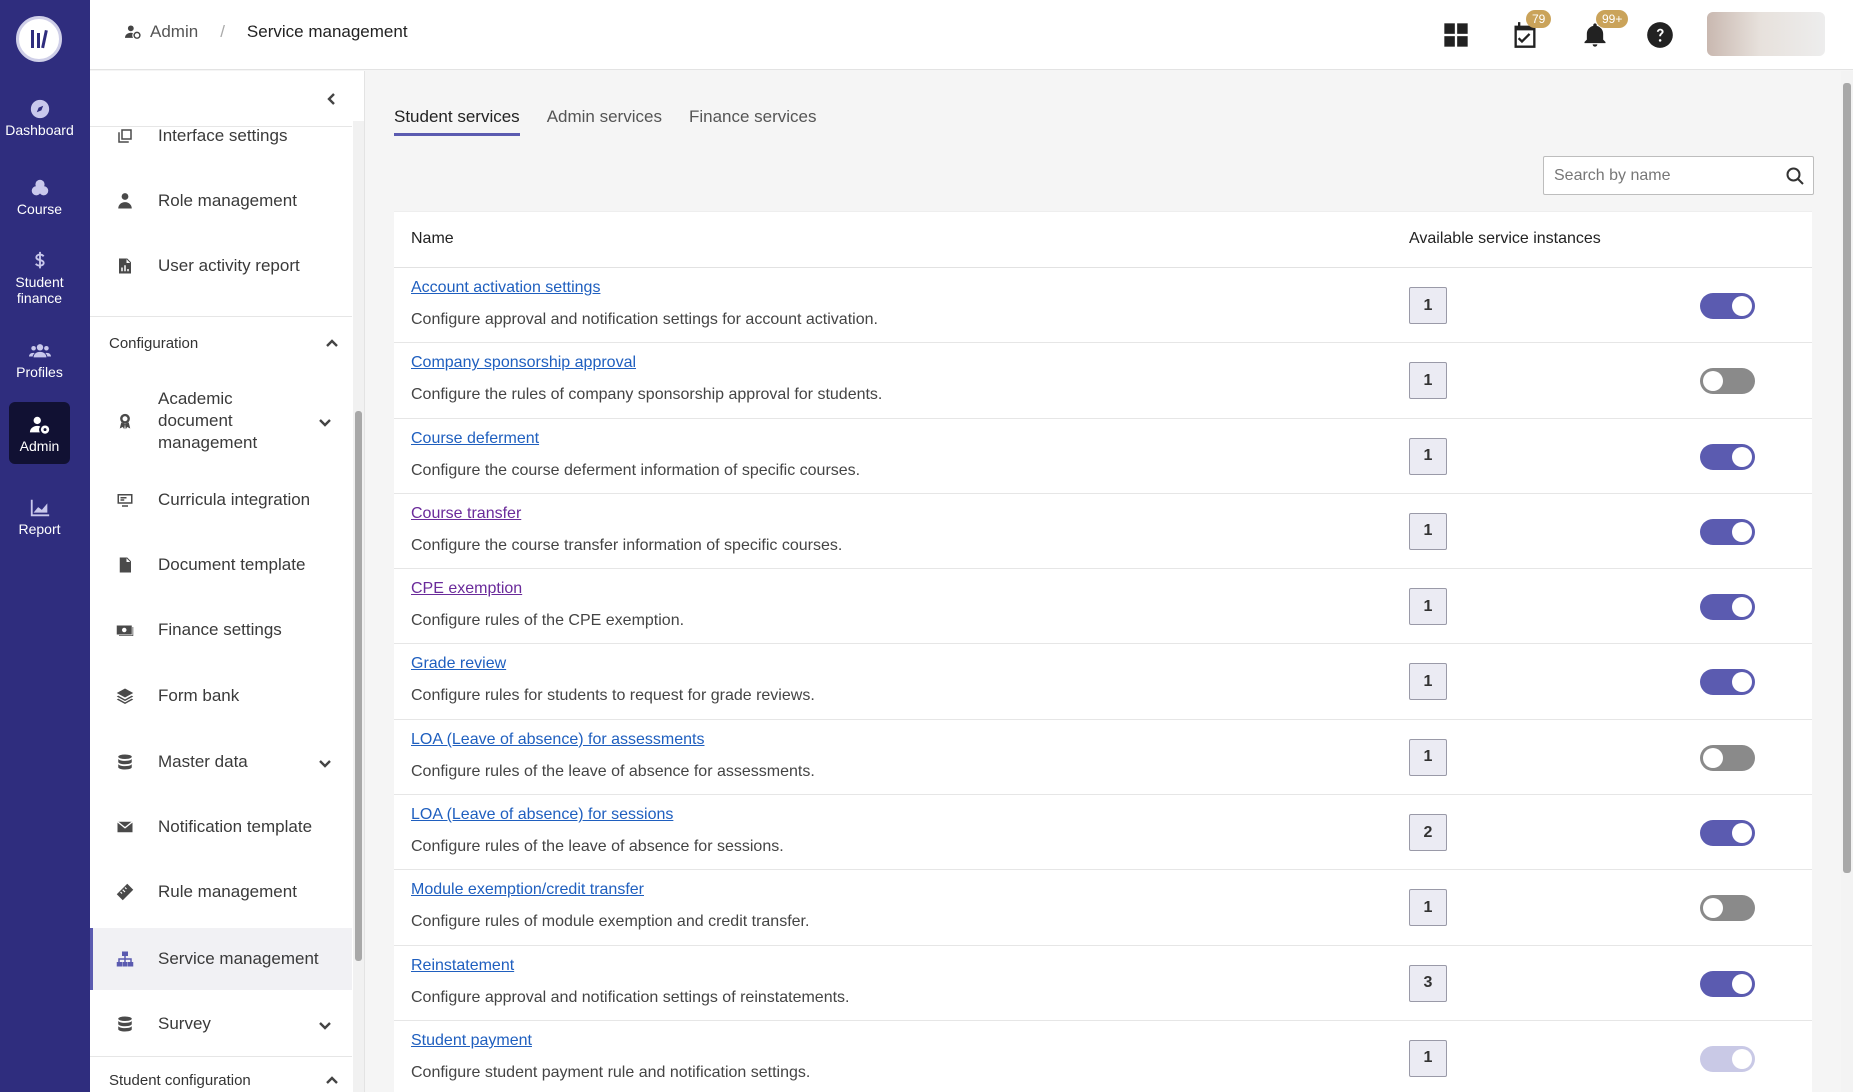 The height and width of the screenshot is (1092, 1853). I want to click on app-logo, so click(39, 39).